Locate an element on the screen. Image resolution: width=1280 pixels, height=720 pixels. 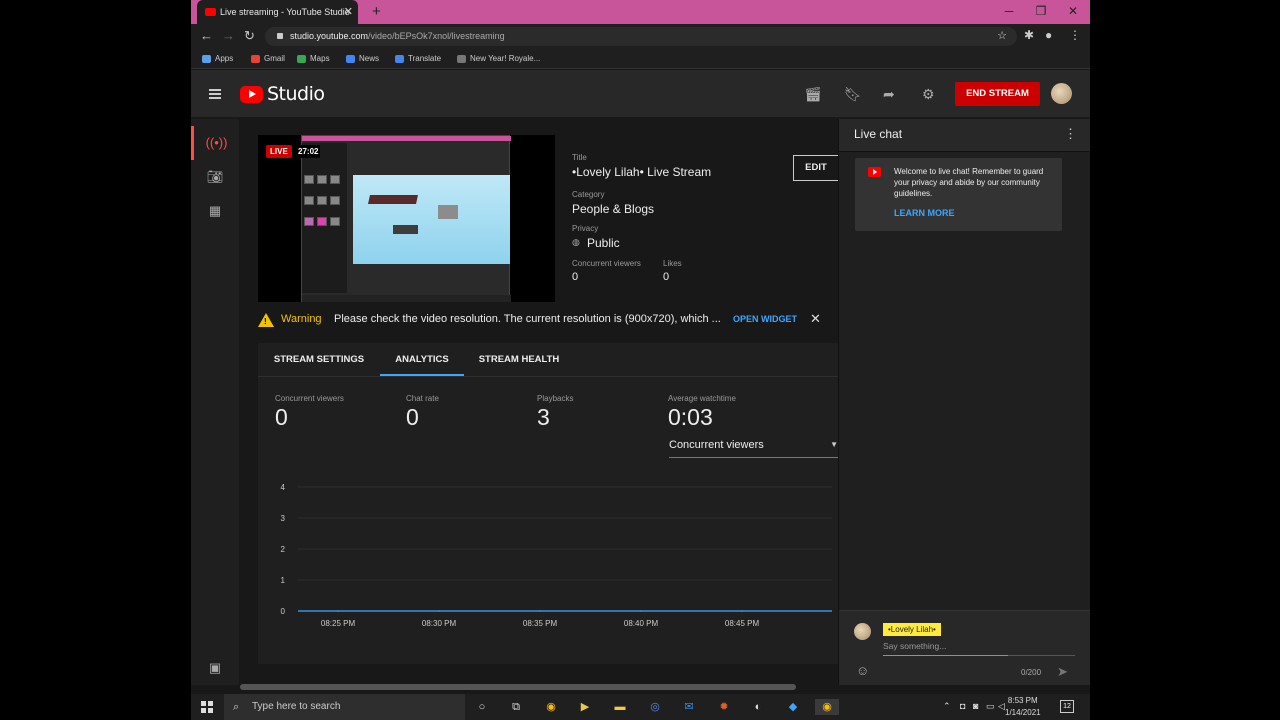
taskbar-search-input: ⌕ Type here to search is located at coordinates (344, 707).